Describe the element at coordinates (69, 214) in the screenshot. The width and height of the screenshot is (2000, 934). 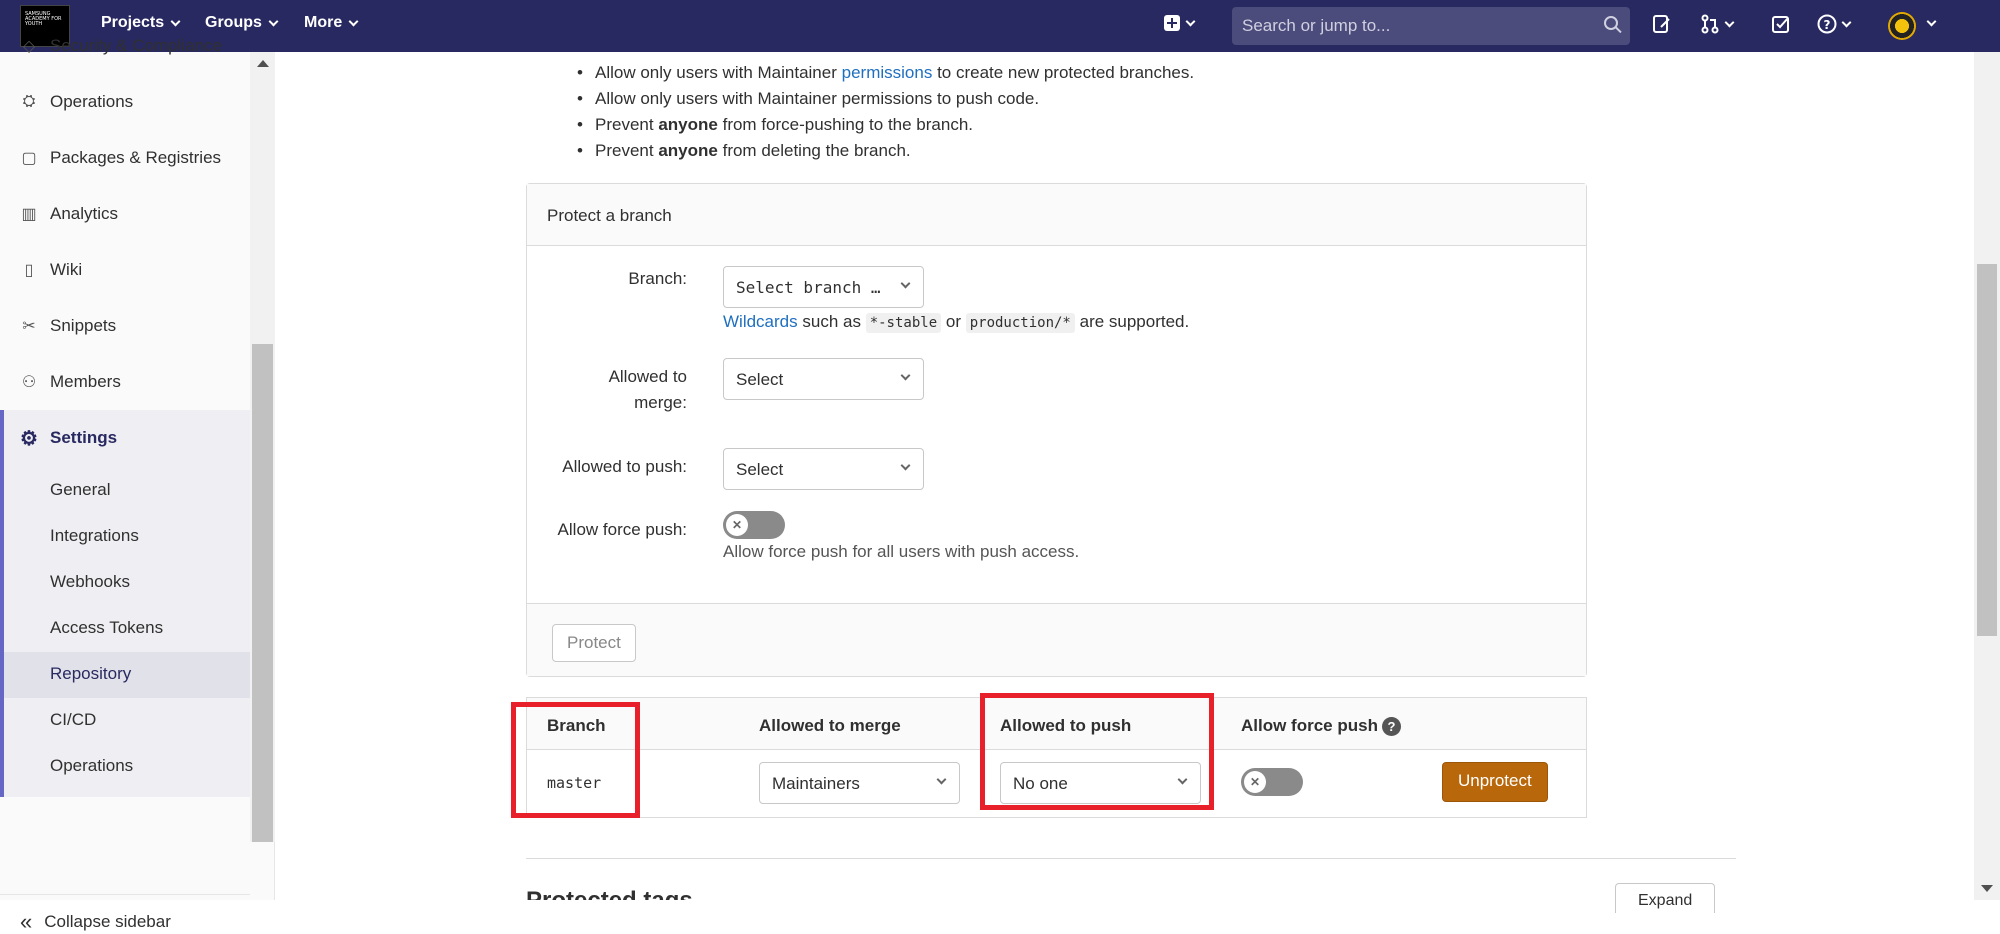
I see `sidebar-item-analytics: ▥ Analytics` at that location.